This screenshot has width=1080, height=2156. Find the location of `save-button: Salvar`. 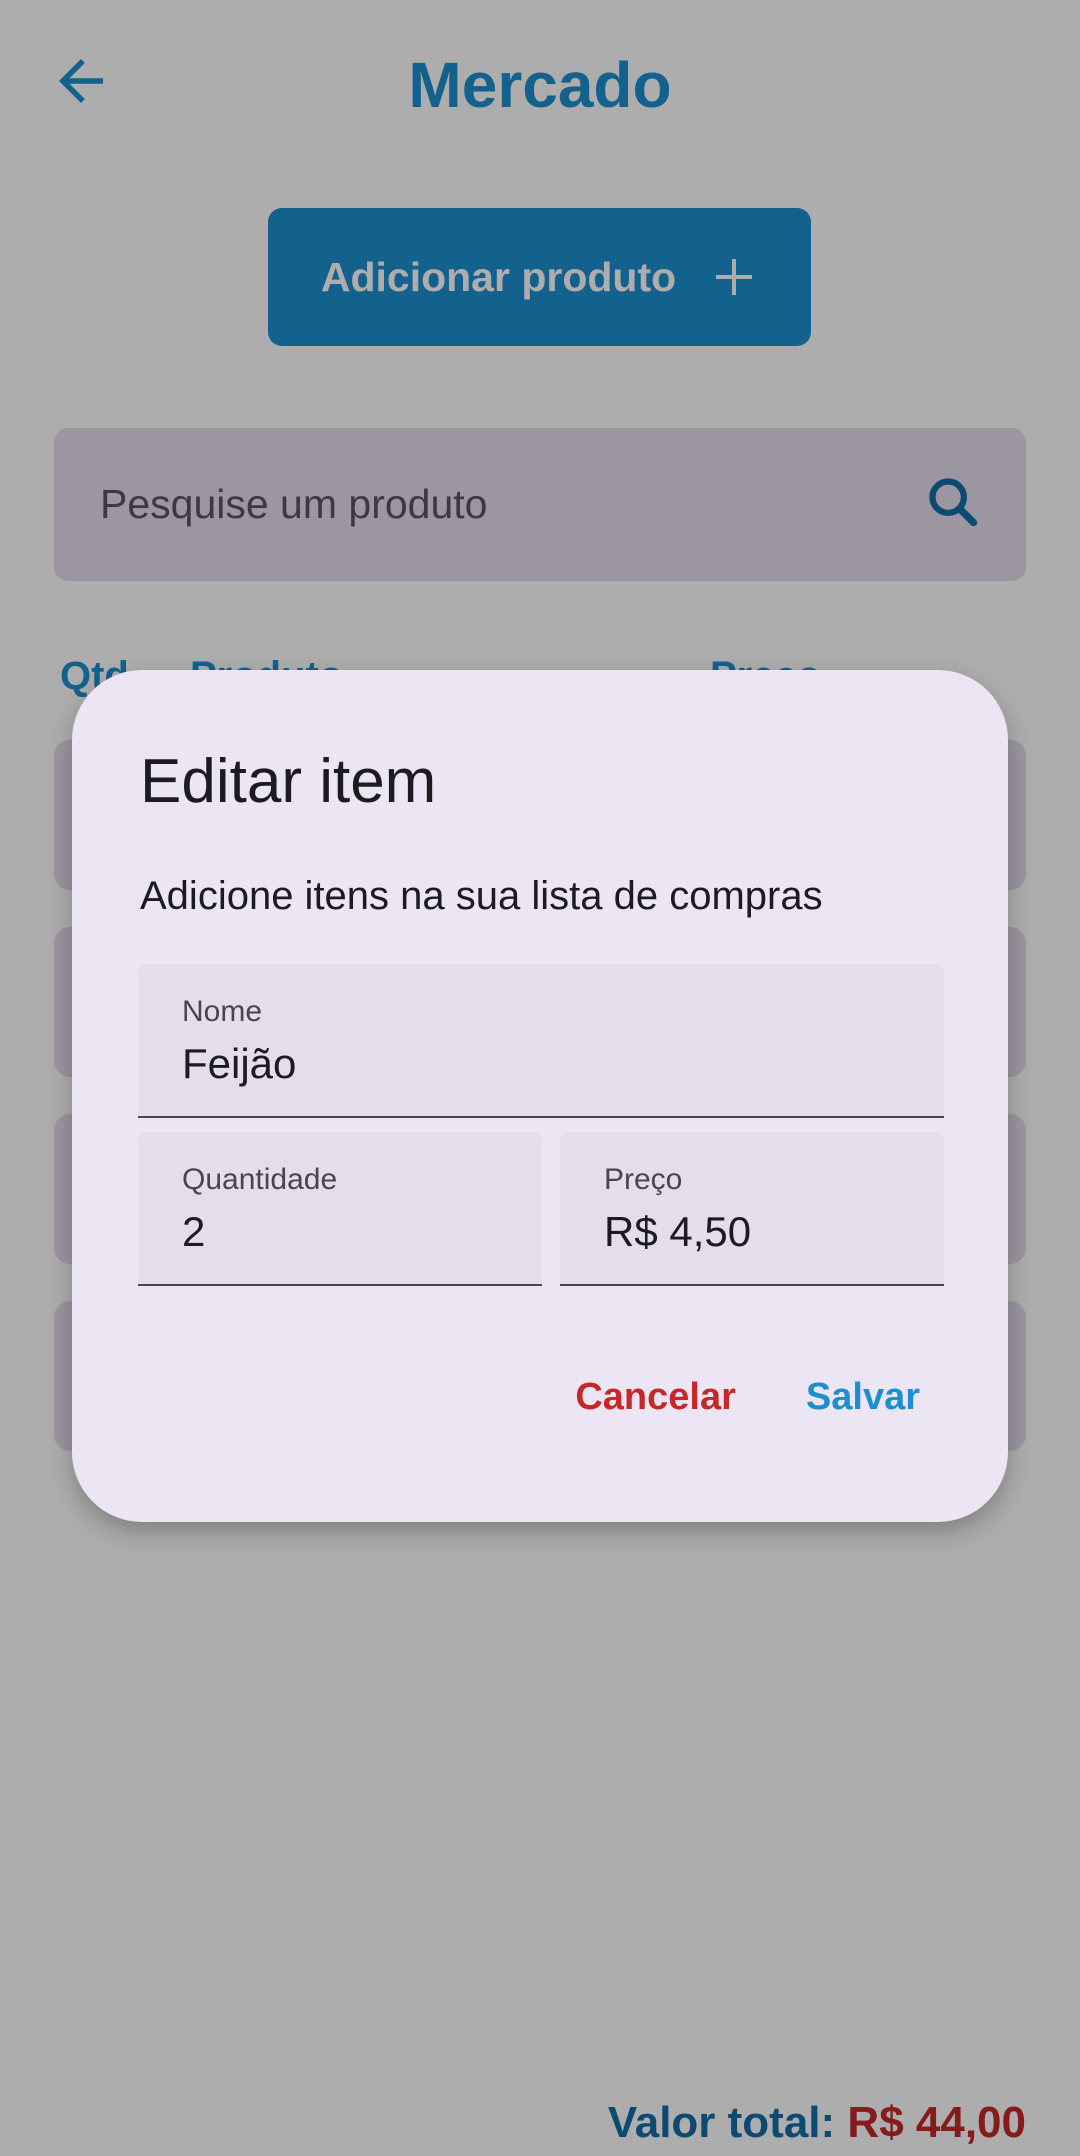

save-button: Salvar is located at coordinates (863, 1397).